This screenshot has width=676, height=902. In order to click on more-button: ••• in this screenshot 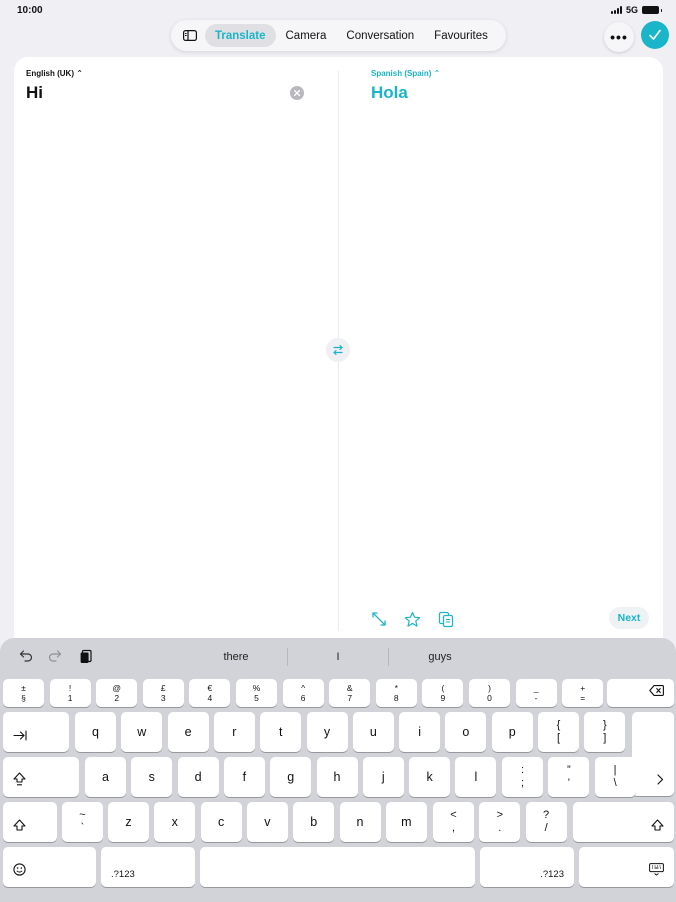, I will do `click(619, 37)`.